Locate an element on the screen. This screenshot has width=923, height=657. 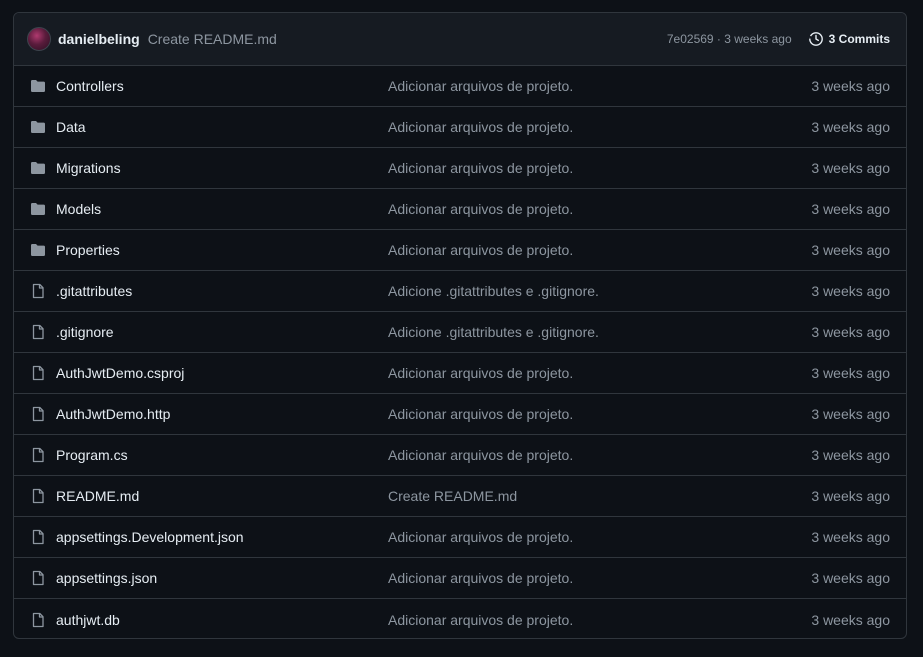
commits-count-label: 3 Commits is located at coordinates (859, 39).